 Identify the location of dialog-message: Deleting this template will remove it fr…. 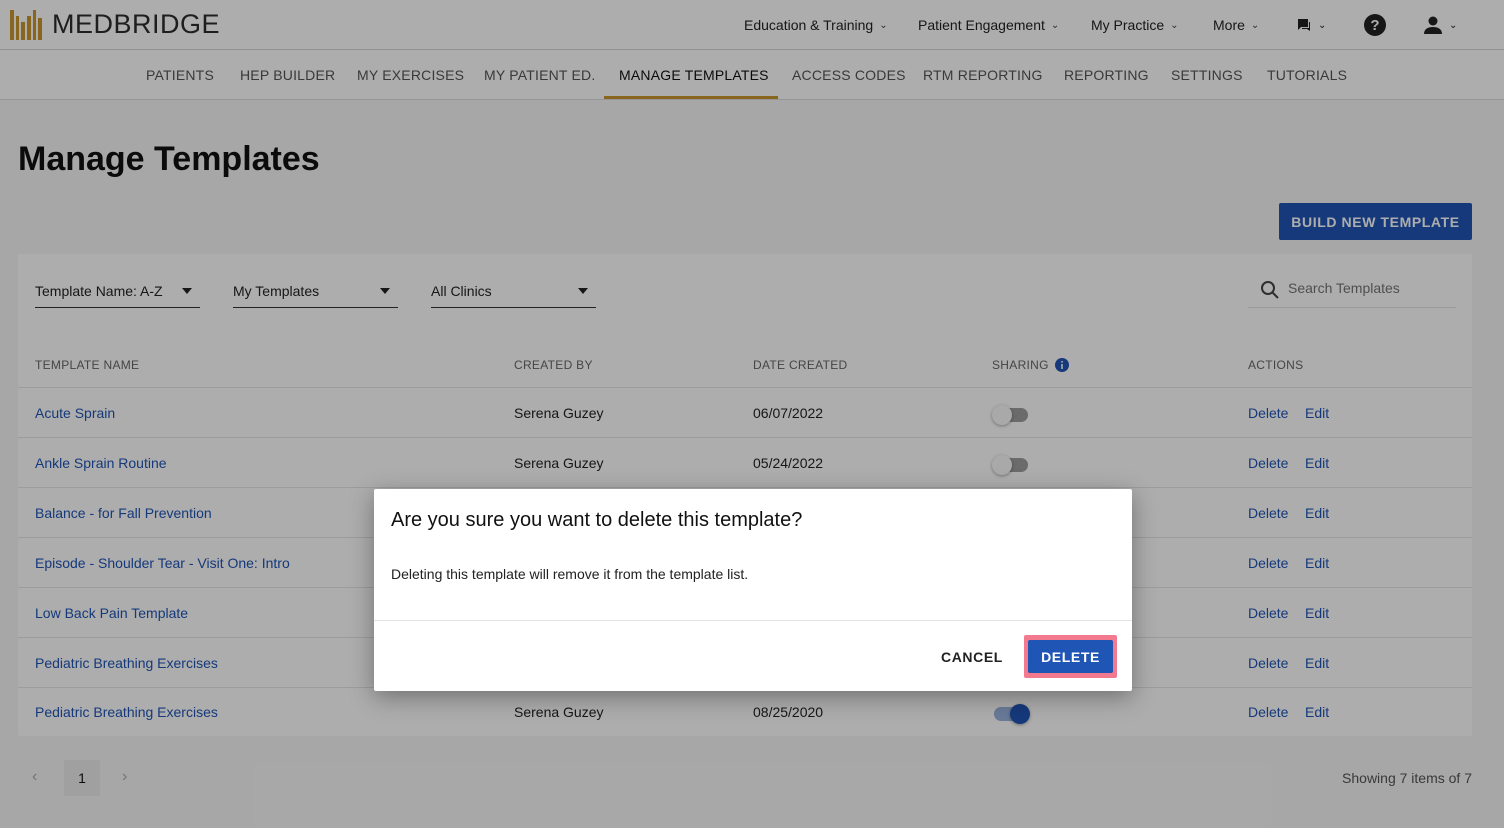
(570, 574).